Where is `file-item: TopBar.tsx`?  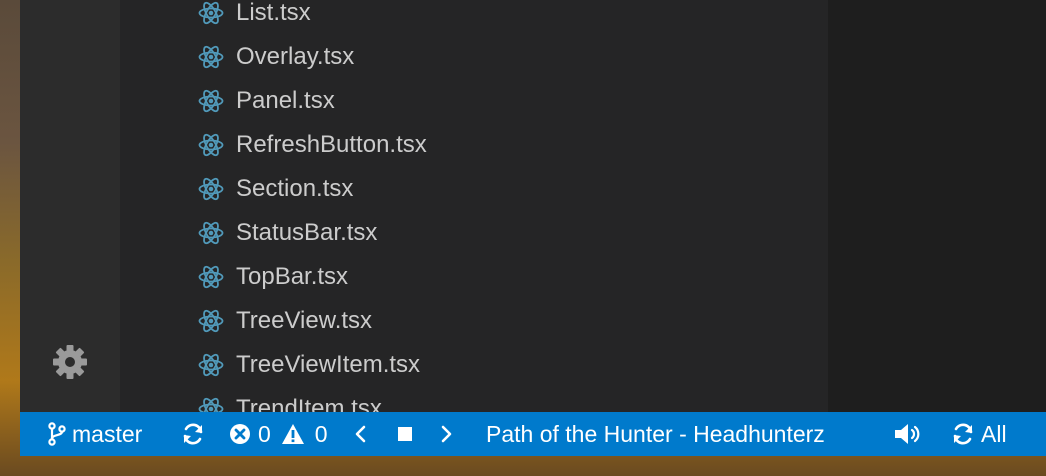
file-item: TopBar.tsx is located at coordinates (474, 277).